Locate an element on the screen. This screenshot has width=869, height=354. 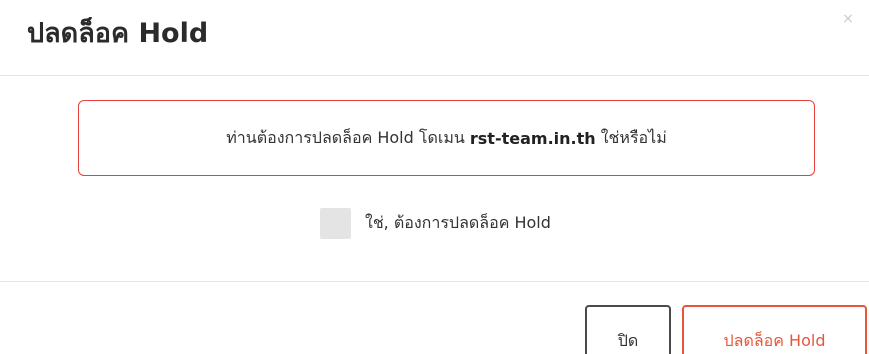
alert-domain-name: rst-team.in.th is located at coordinates (532, 138).